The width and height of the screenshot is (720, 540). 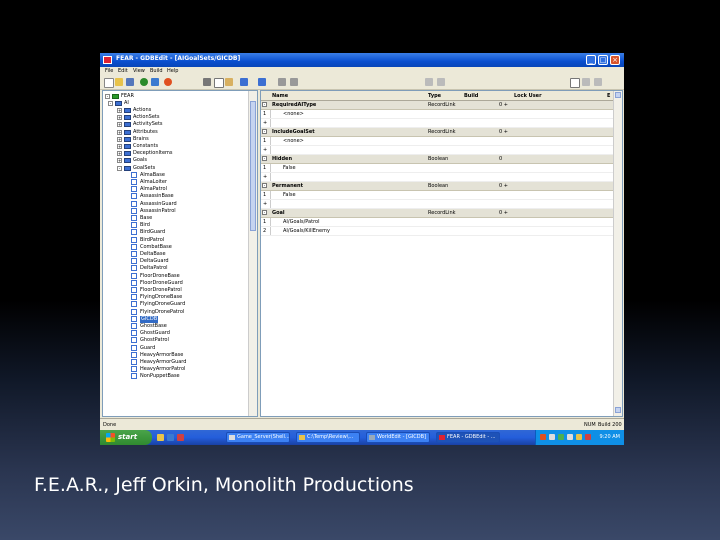 I want to click on close-button: ×, so click(x=615, y=60).